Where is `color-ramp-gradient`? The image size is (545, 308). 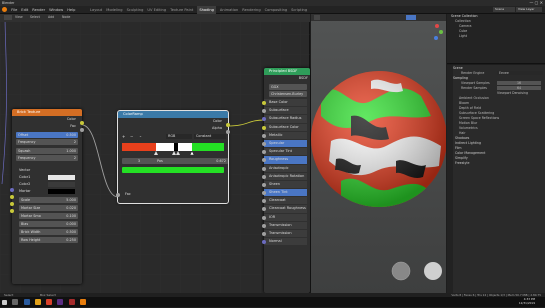 color-ramp-gradient is located at coordinates (173, 148).